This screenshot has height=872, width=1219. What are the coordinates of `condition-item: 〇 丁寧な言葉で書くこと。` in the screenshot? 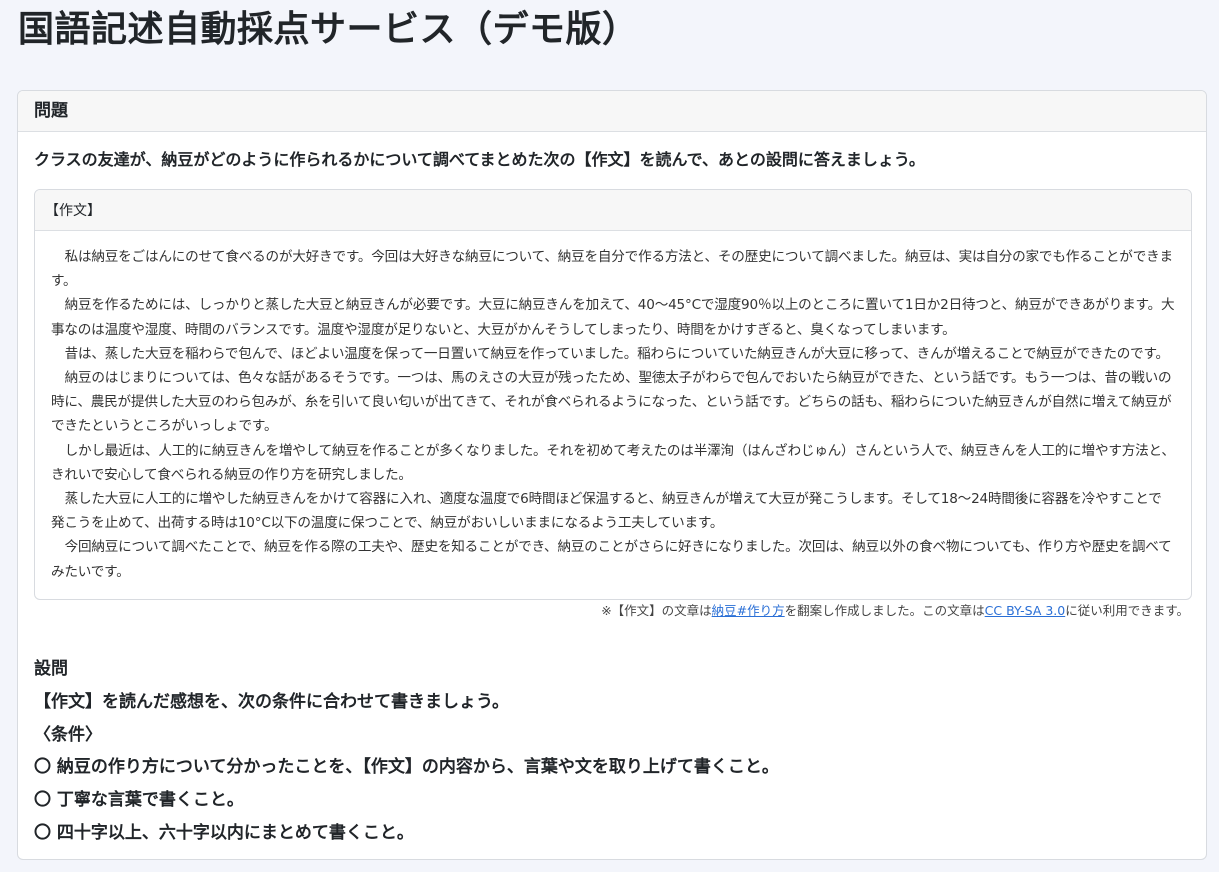 It's located at (139, 800).